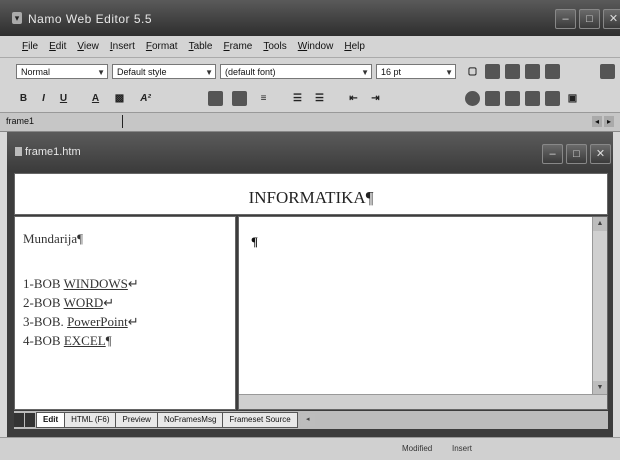 This screenshot has width=620, height=460. What do you see at coordinates (122, 121) in the screenshot?
I see `text-cursor` at bounding box center [122, 121].